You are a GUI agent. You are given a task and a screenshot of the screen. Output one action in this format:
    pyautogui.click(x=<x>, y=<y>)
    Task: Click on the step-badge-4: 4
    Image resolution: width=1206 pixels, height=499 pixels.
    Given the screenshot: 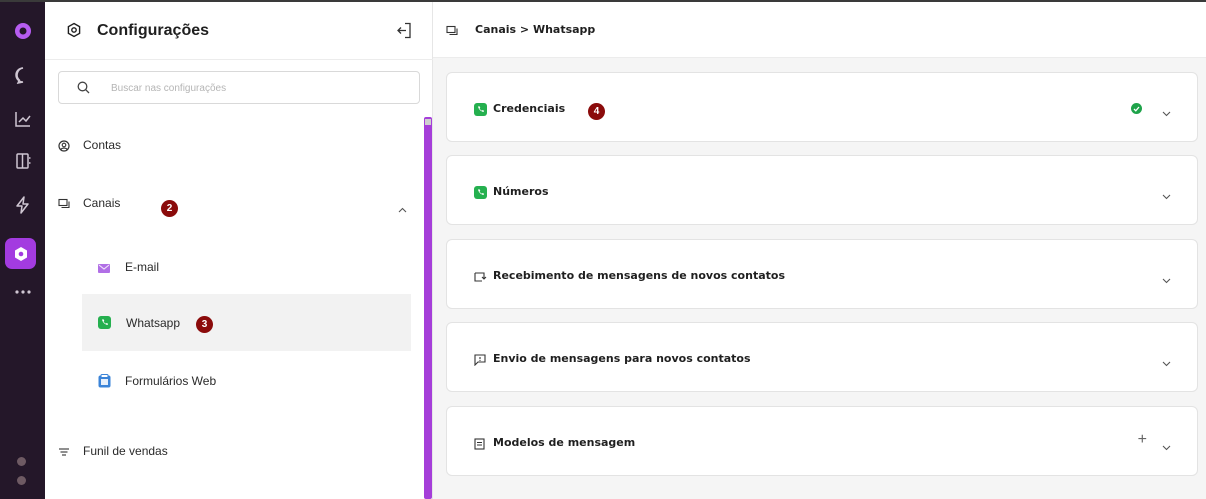 What is the action you would take?
    pyautogui.click(x=596, y=111)
    